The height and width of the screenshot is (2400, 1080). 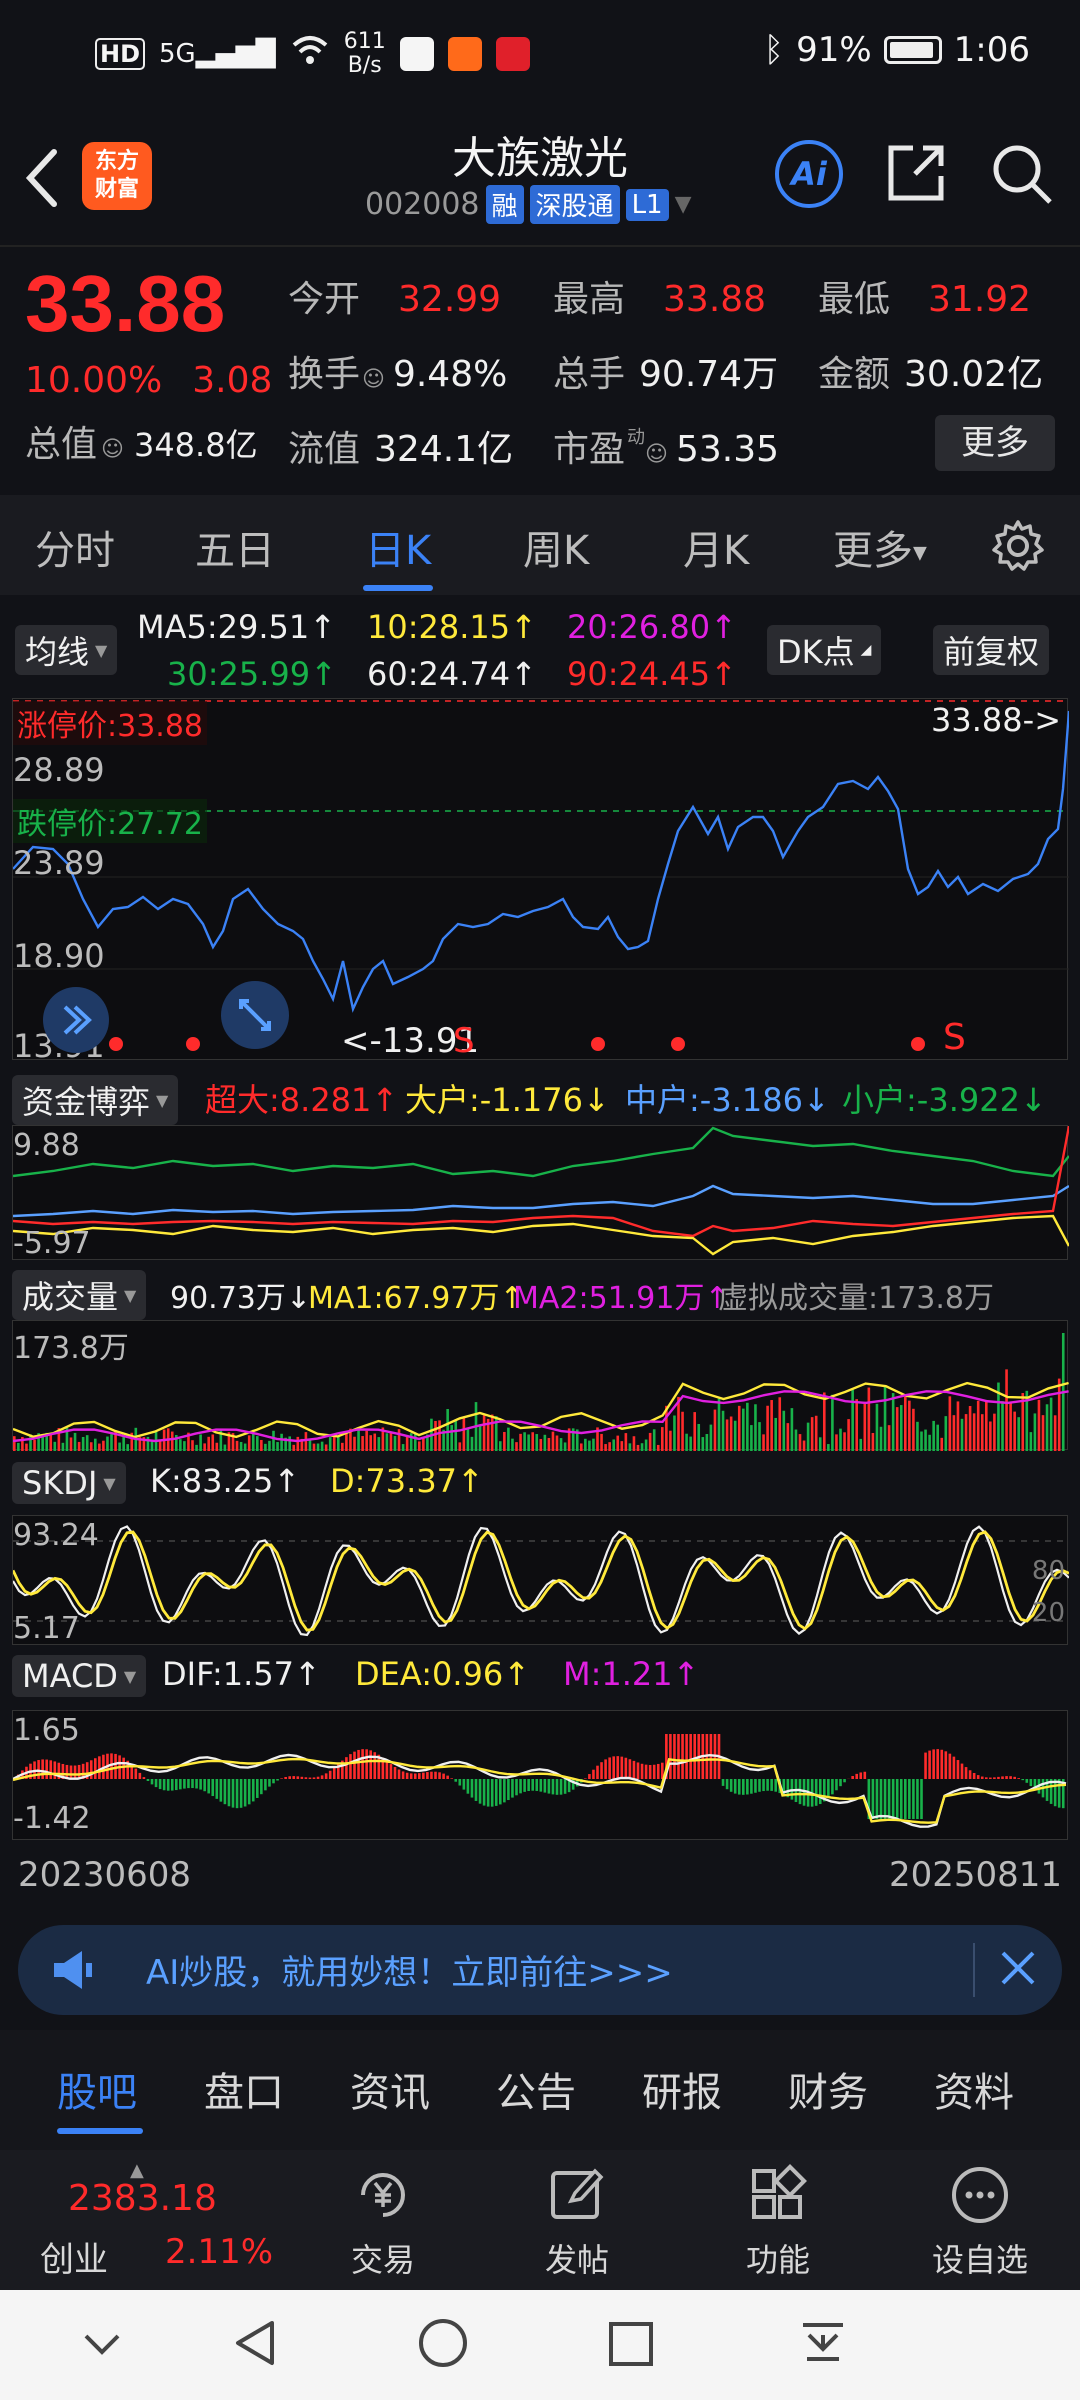 I want to click on tab-finance: 财务, so click(x=828, y=2089).